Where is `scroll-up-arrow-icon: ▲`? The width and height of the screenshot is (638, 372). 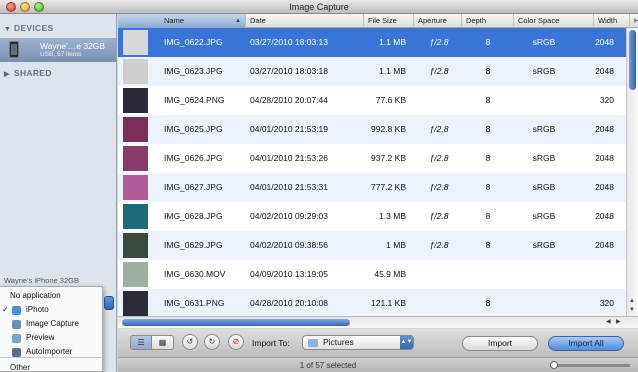 scroll-up-arrow-icon: ▲ is located at coordinates (632, 301).